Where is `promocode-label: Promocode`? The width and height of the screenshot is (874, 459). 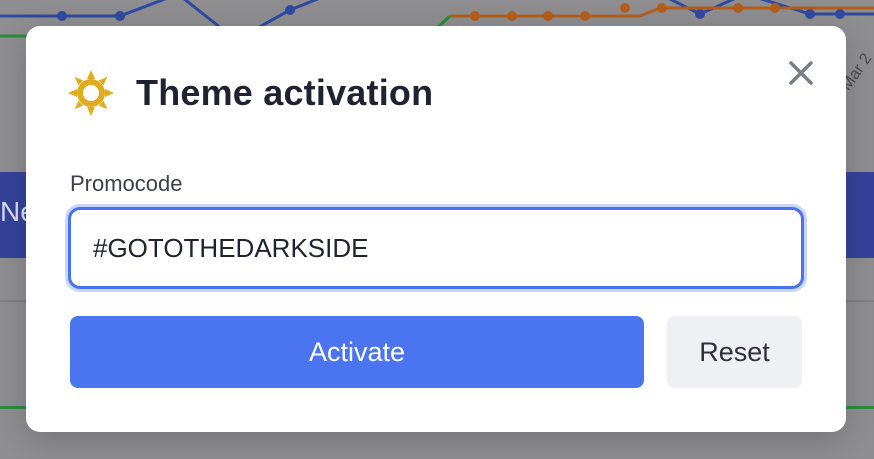
promocode-label: Promocode is located at coordinates (126, 183).